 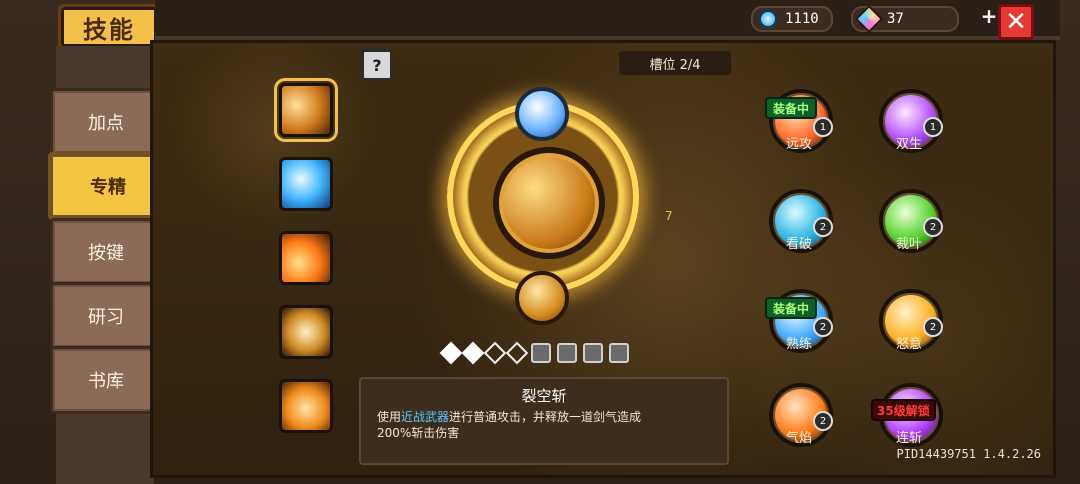 I want to click on desc-line2: 200%斩击伤害, so click(x=418, y=433).